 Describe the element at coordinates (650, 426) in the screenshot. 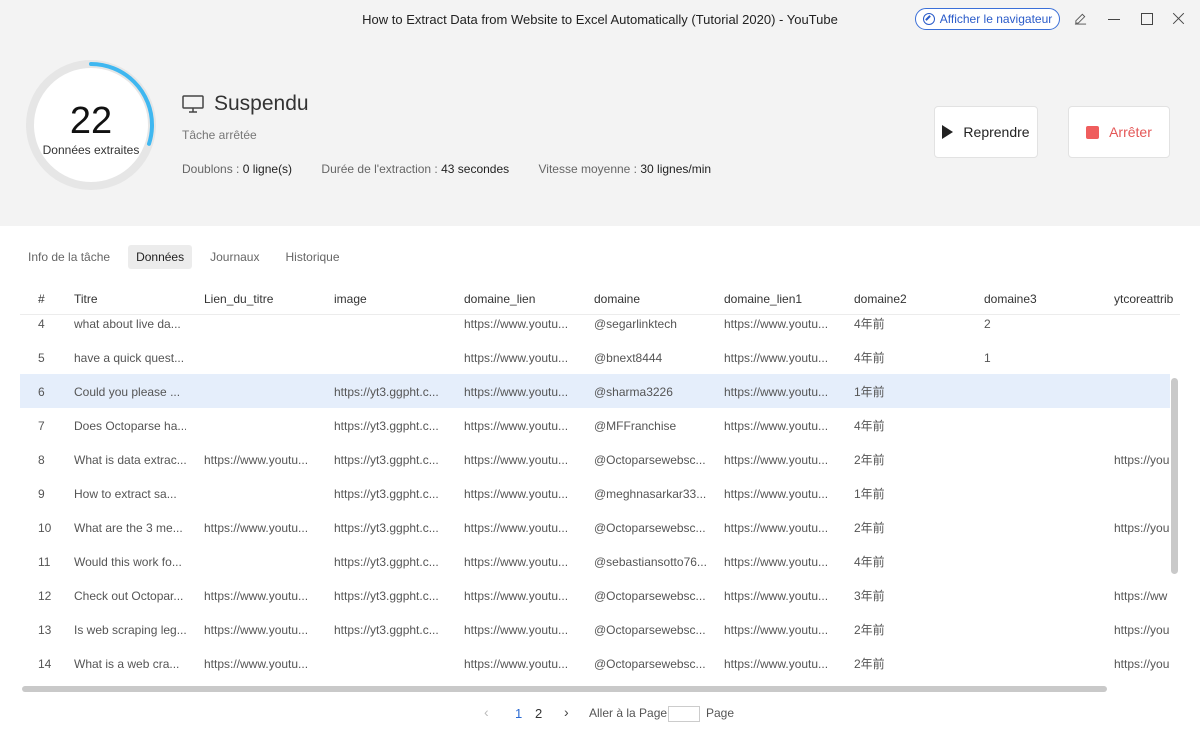

I see `table-cell: @MFFranchise` at that location.